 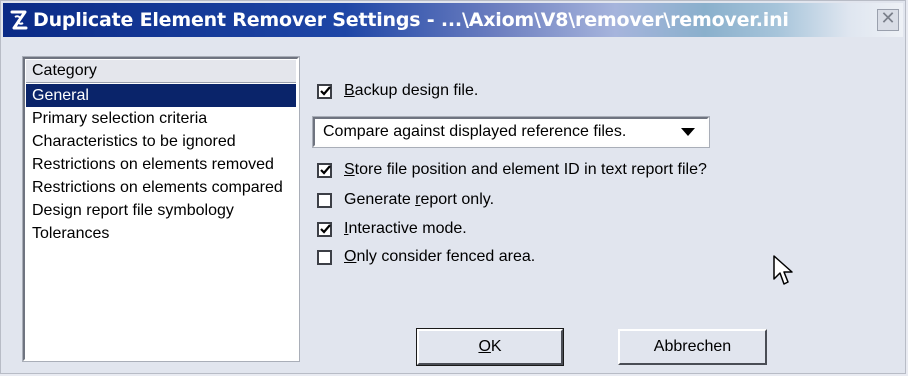 What do you see at coordinates (419, 199) in the screenshot?
I see `generate-report-label: Generate report only.` at bounding box center [419, 199].